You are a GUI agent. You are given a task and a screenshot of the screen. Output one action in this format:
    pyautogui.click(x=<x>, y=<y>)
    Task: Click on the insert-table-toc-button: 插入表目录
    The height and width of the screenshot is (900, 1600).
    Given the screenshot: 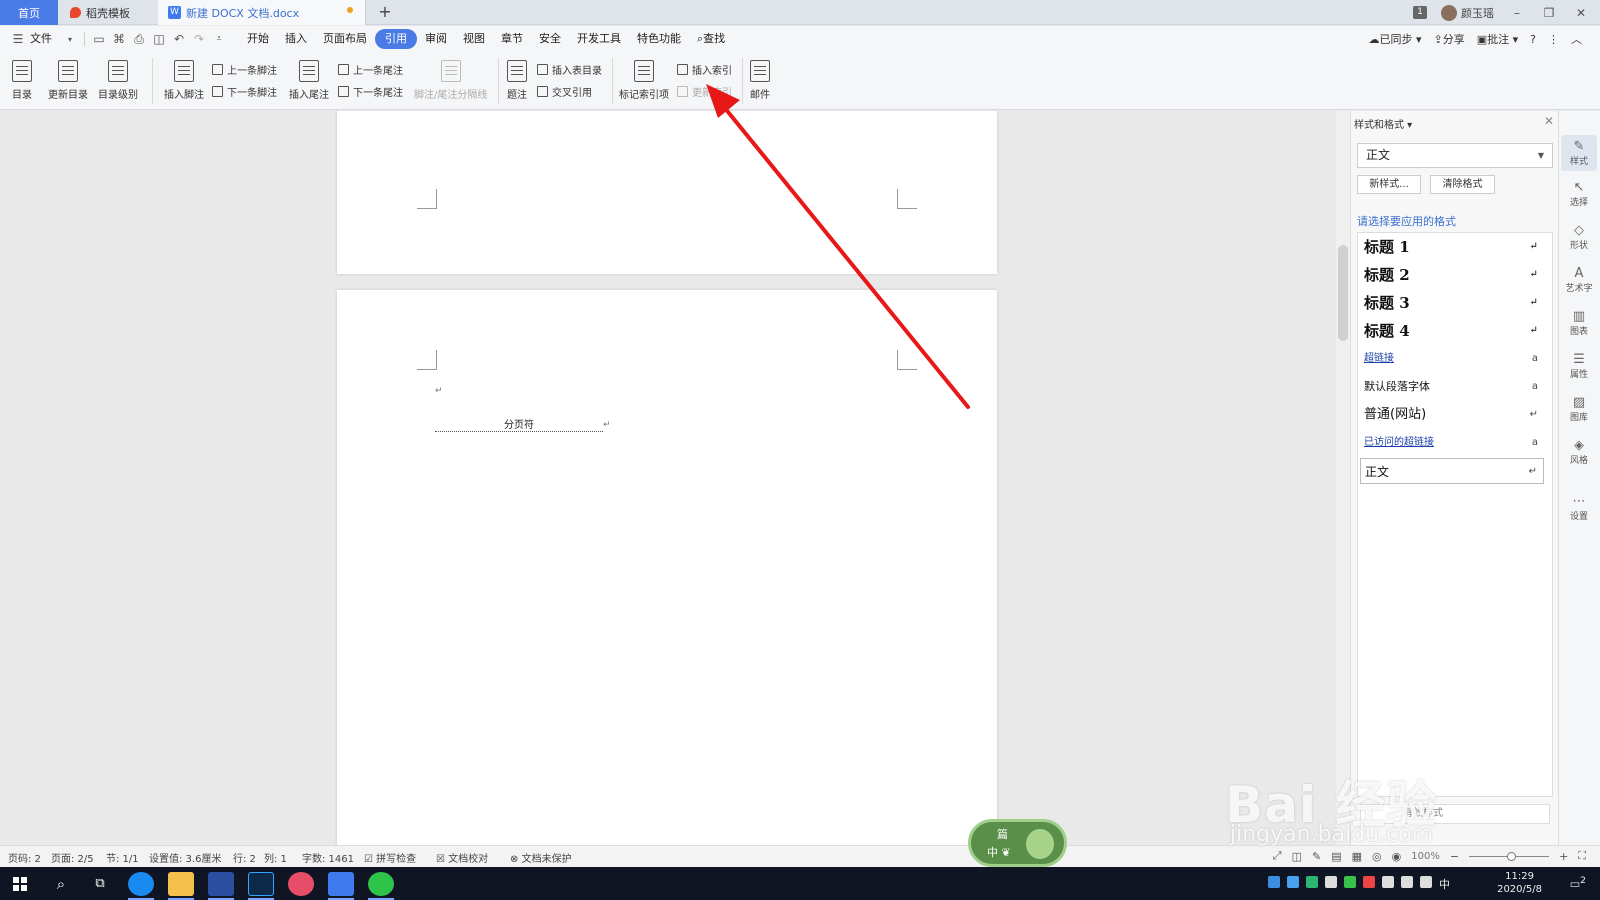 What is the action you would take?
    pyautogui.click(x=569, y=69)
    